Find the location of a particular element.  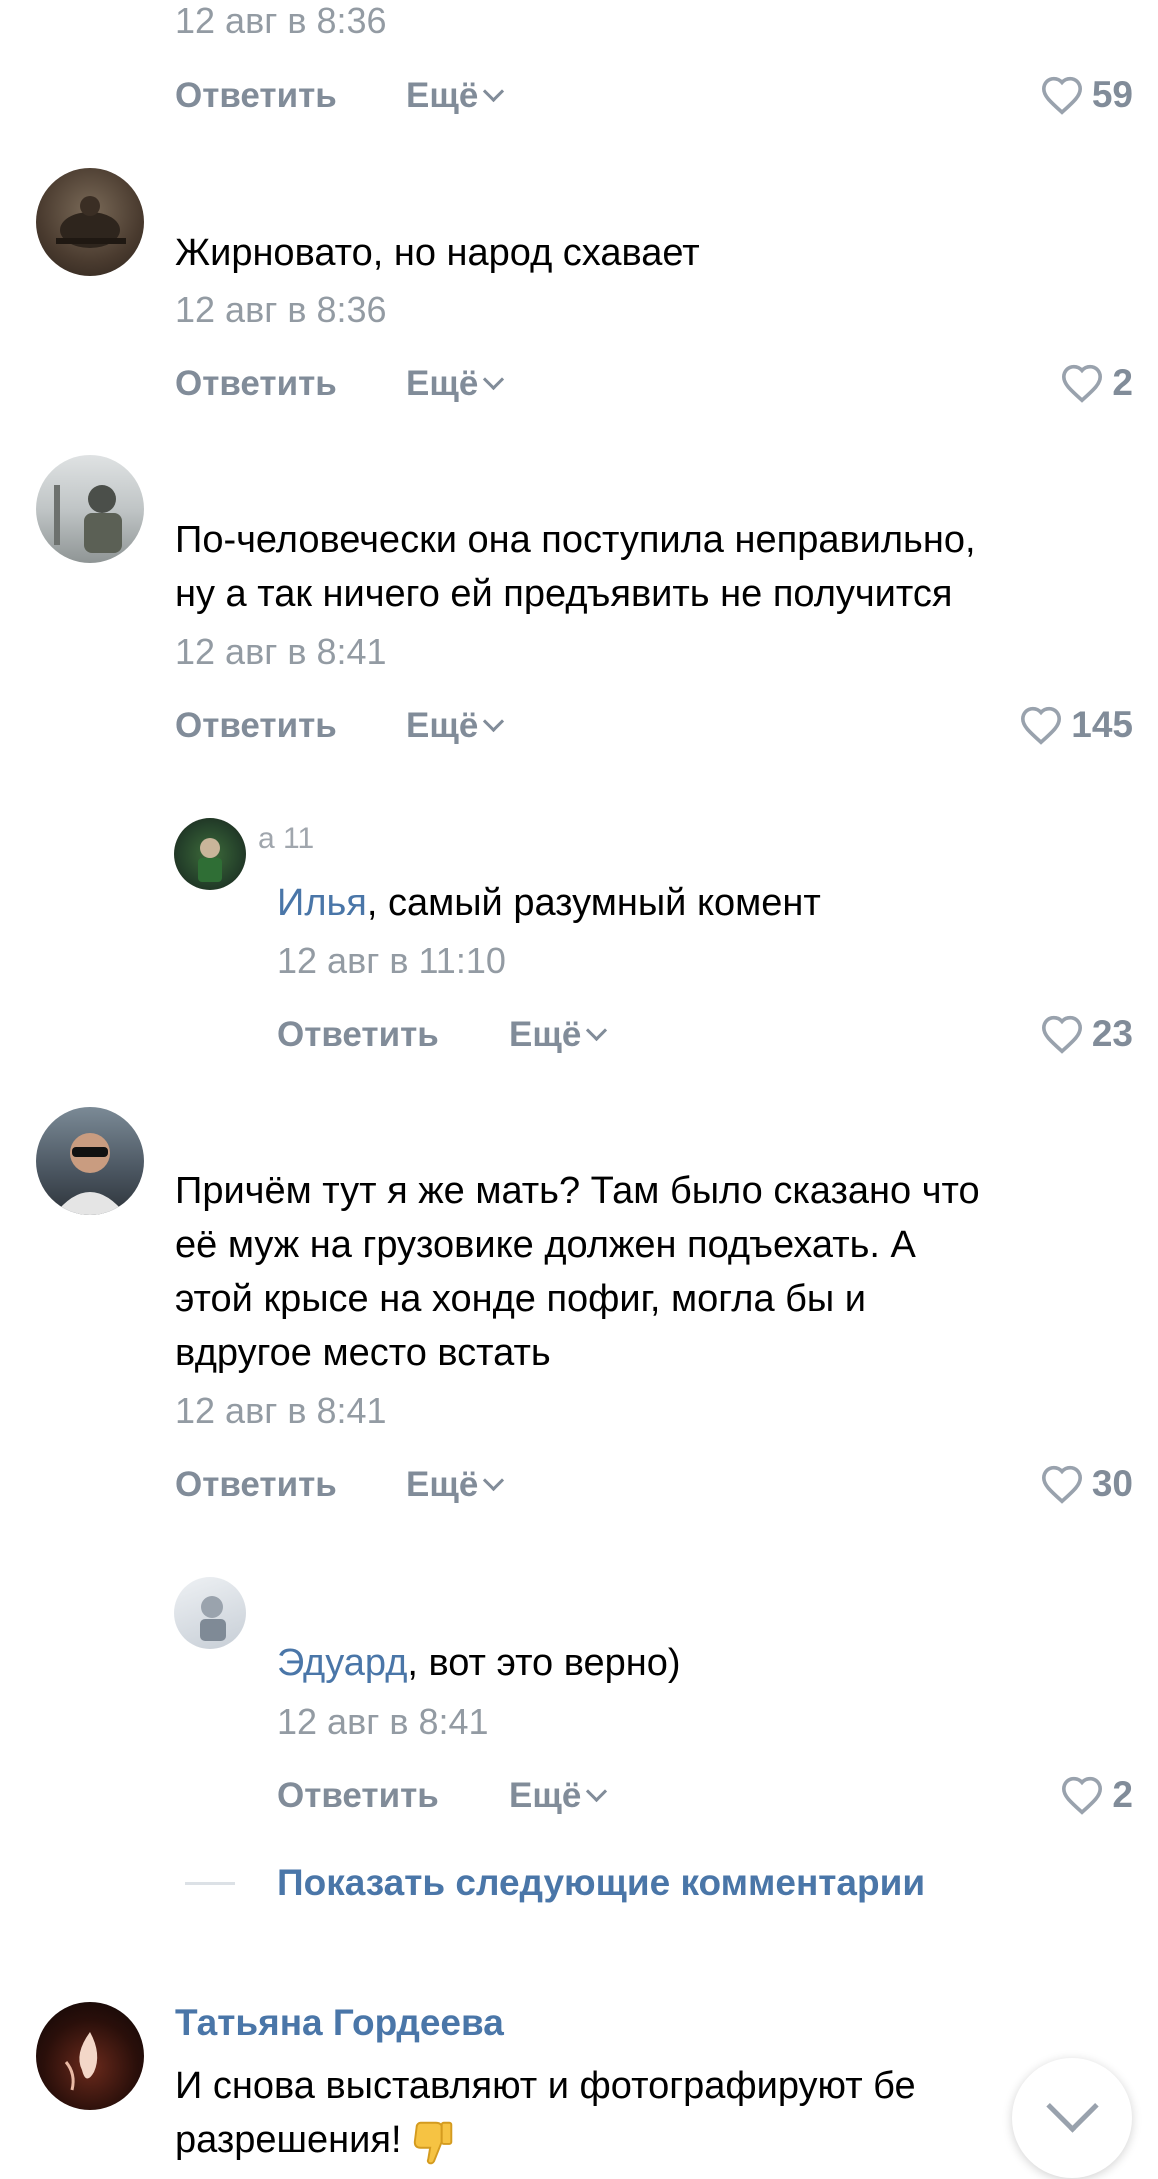

comment-text-line: И снова выставляют и фотографируют бе is located at coordinates (545, 2086).